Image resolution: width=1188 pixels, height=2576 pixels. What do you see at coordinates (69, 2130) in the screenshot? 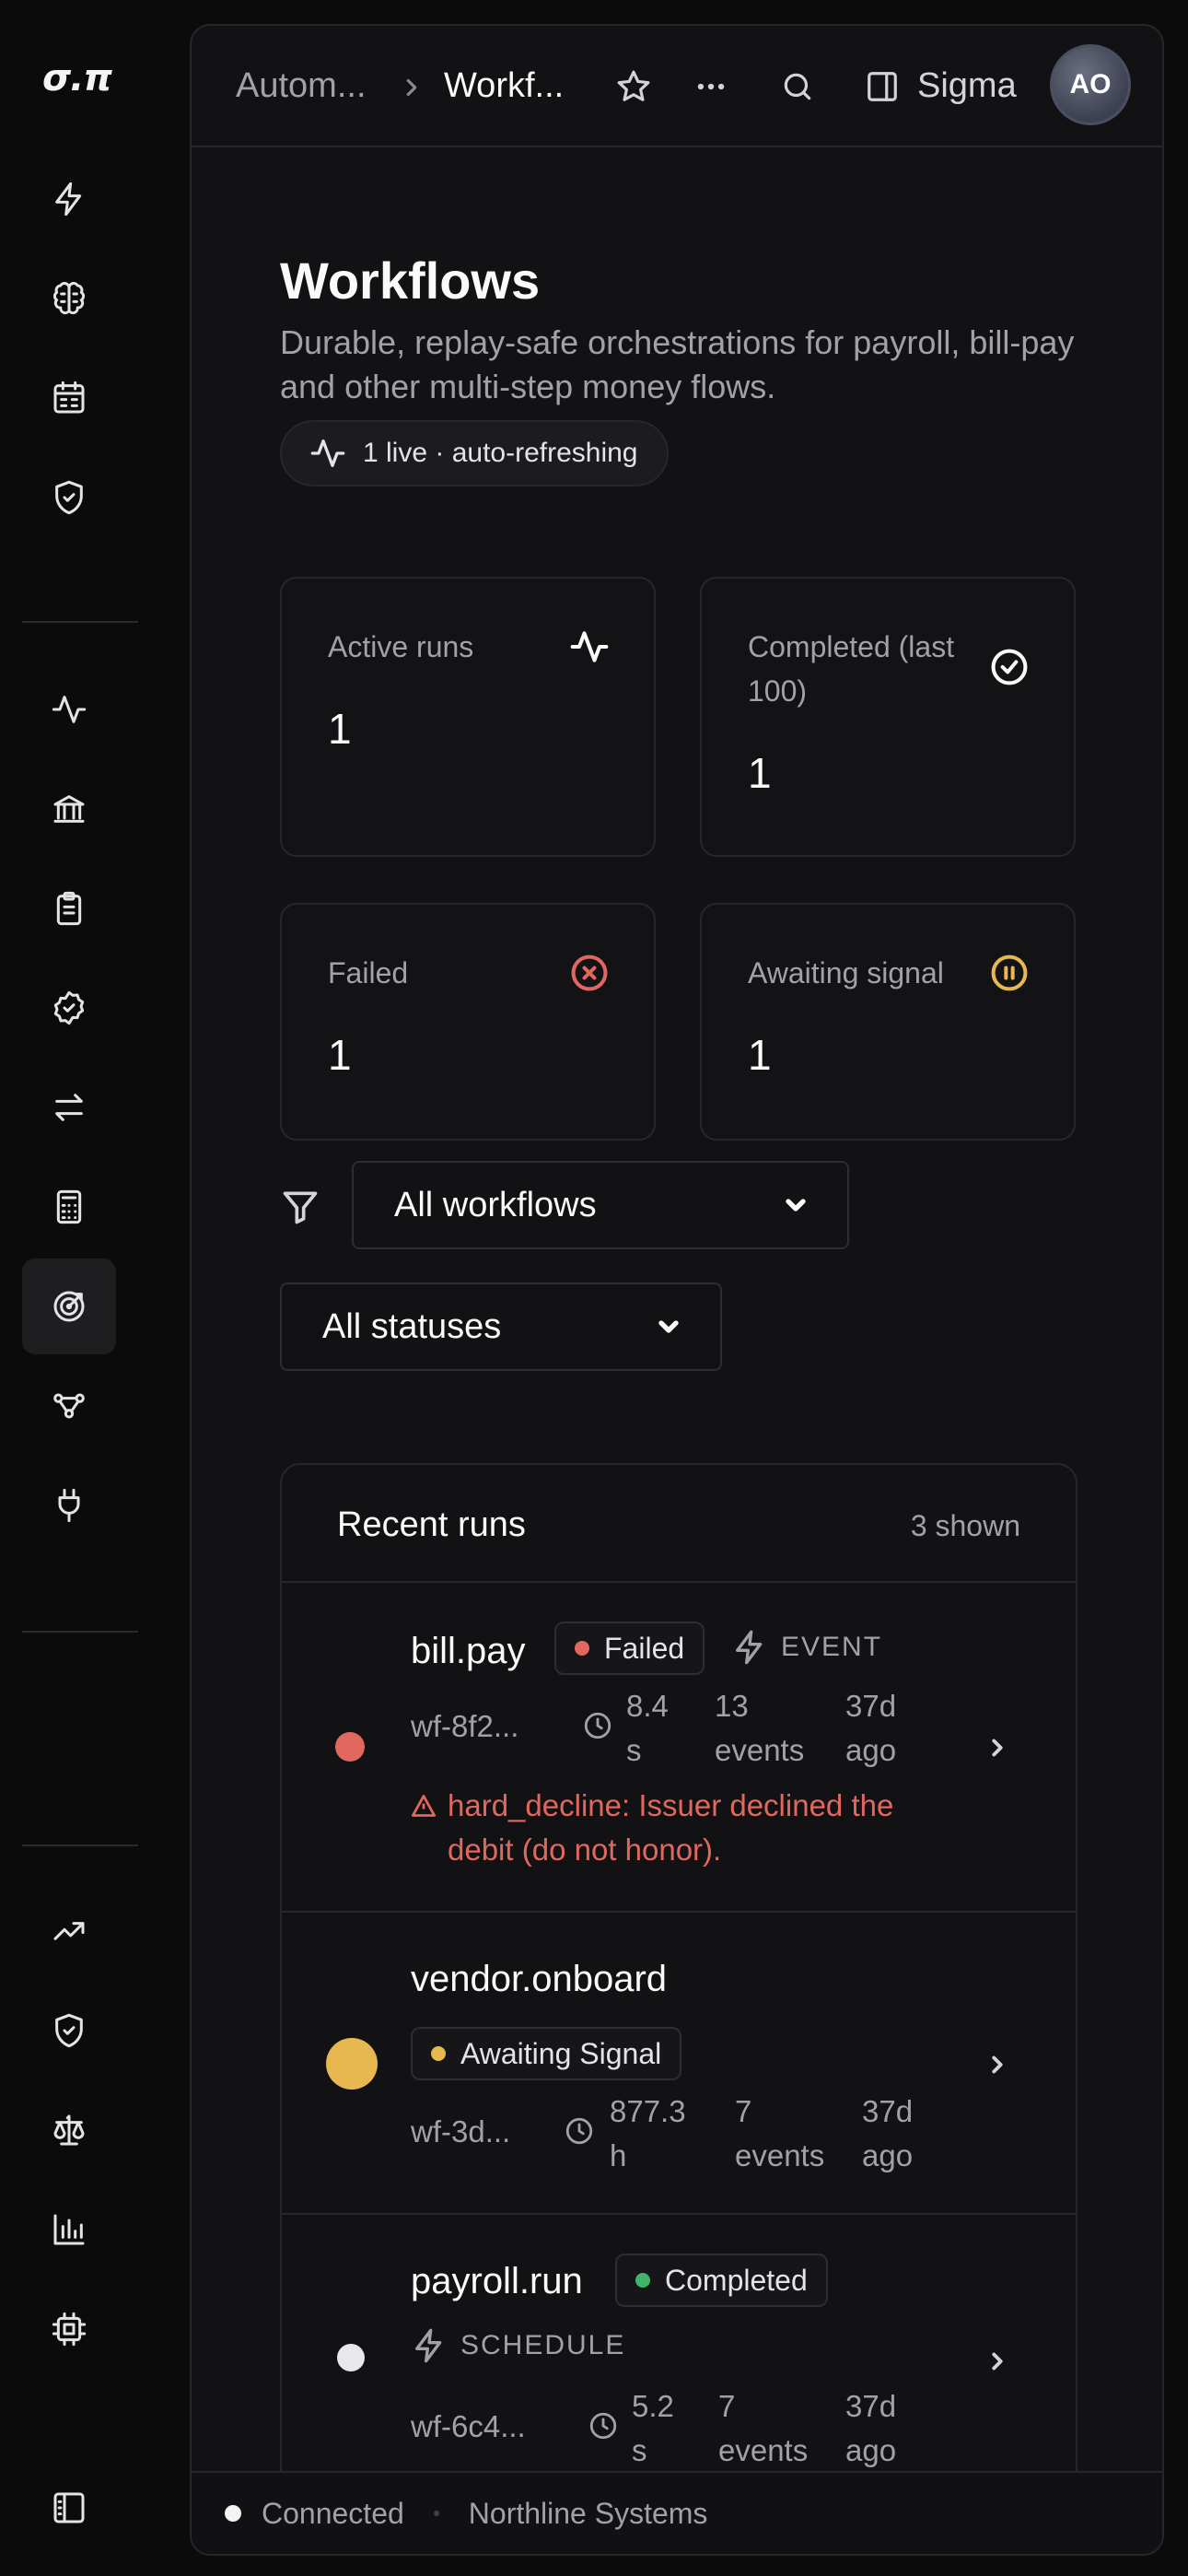
I see `scale-icon` at bounding box center [69, 2130].